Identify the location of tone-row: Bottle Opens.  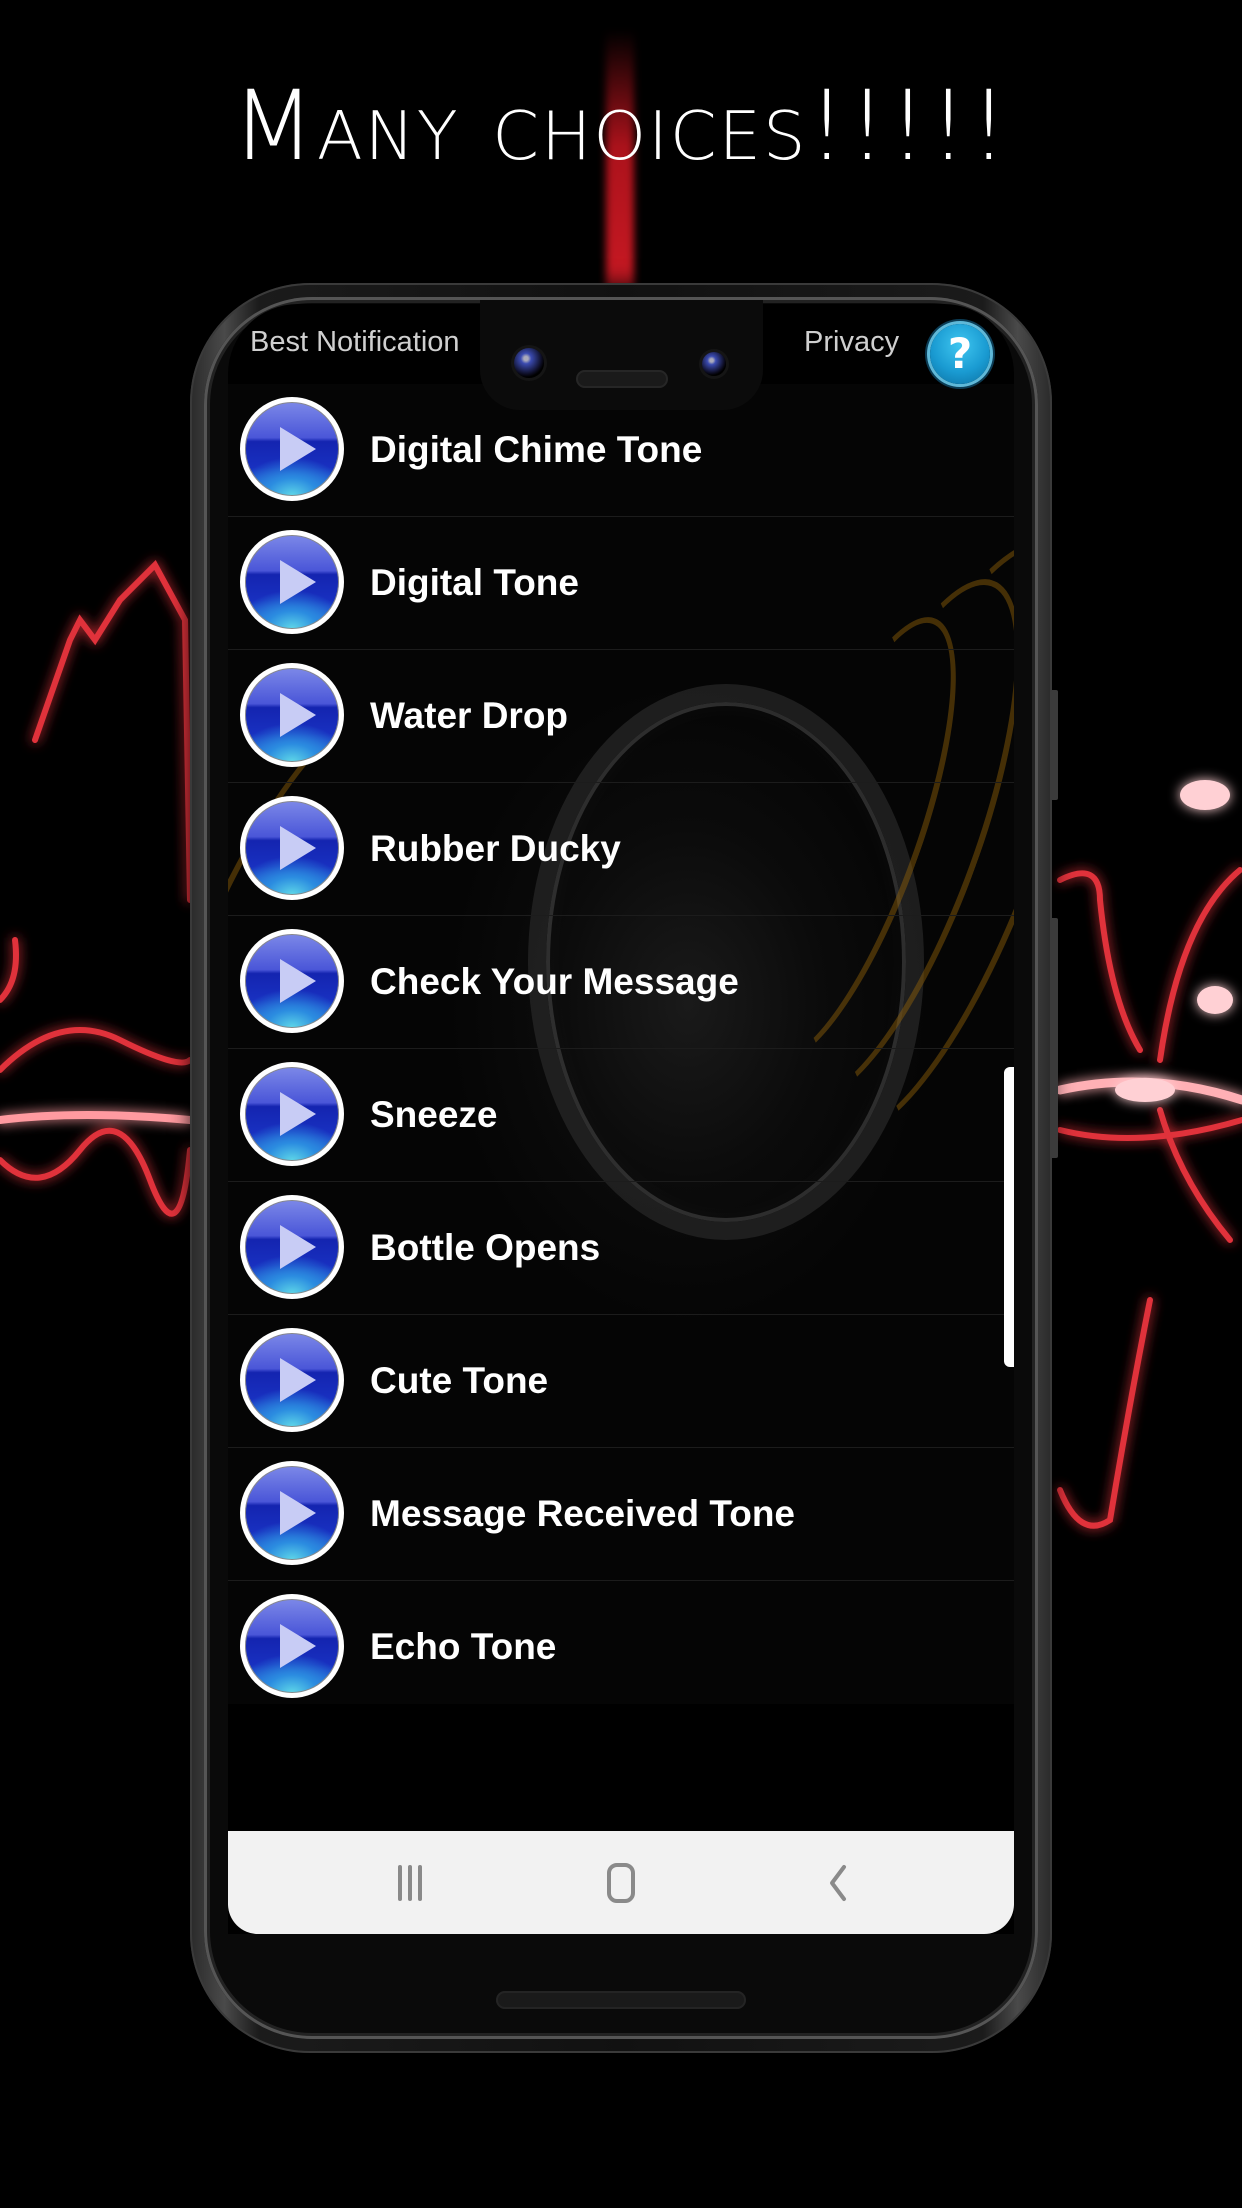
(621, 1248).